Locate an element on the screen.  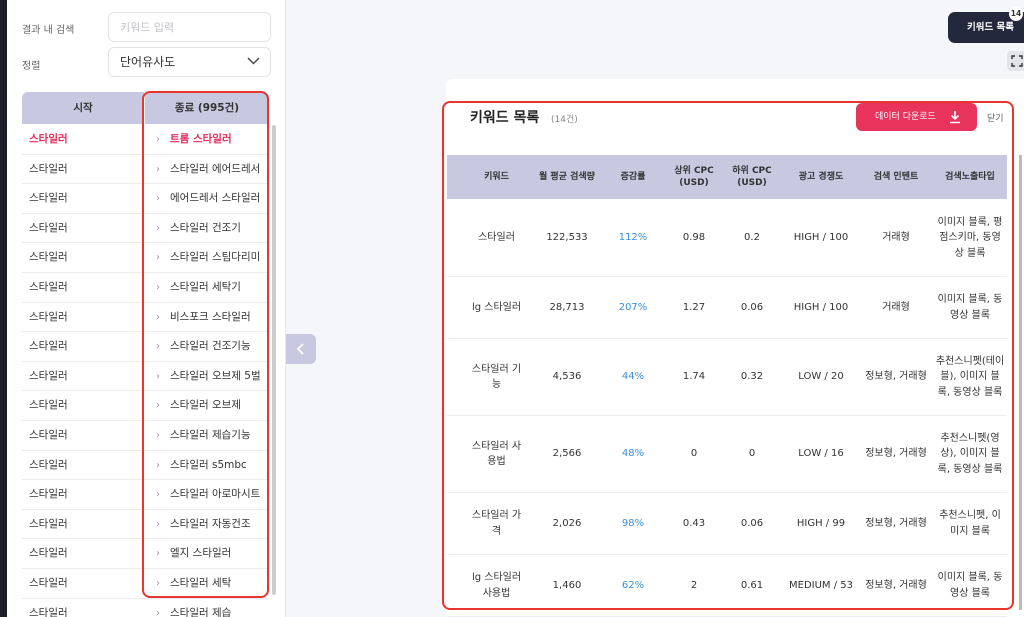
list-item: 스타일러 › 스타일러 자동건조 is located at coordinates (145, 525).